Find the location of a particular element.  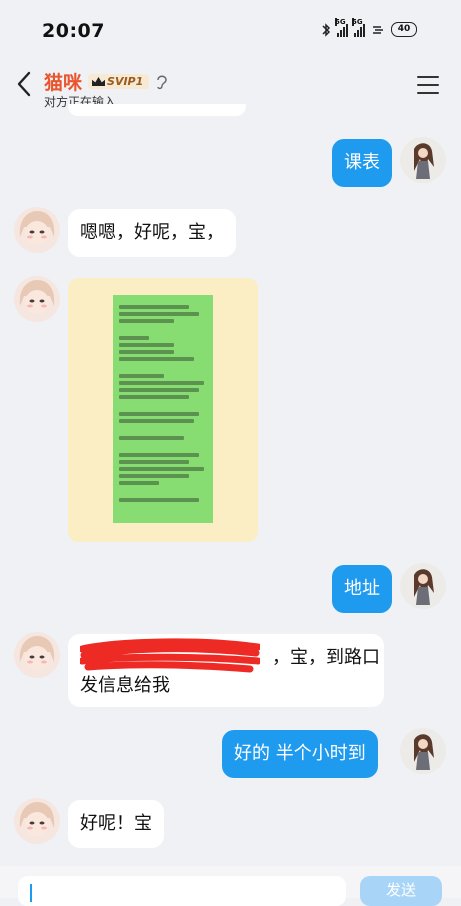

ear-icon is located at coordinates (162, 82).